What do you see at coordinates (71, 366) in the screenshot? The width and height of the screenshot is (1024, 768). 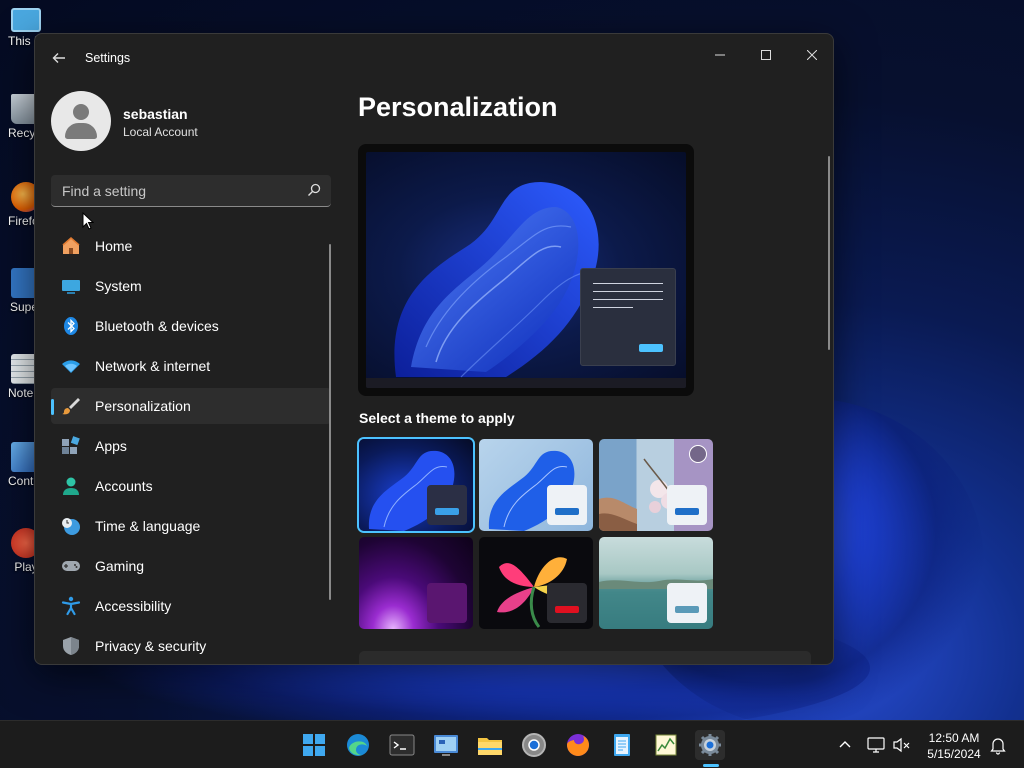 I see `wifi-icon` at bounding box center [71, 366].